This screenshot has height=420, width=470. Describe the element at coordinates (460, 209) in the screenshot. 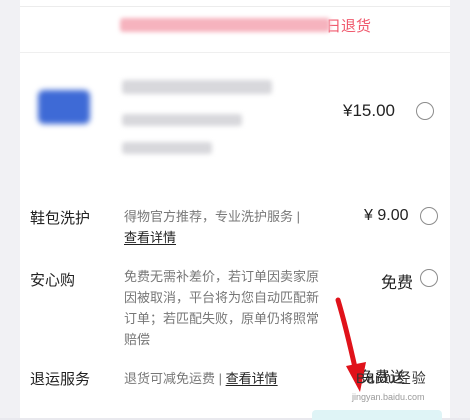

I see `right-gutter` at that location.